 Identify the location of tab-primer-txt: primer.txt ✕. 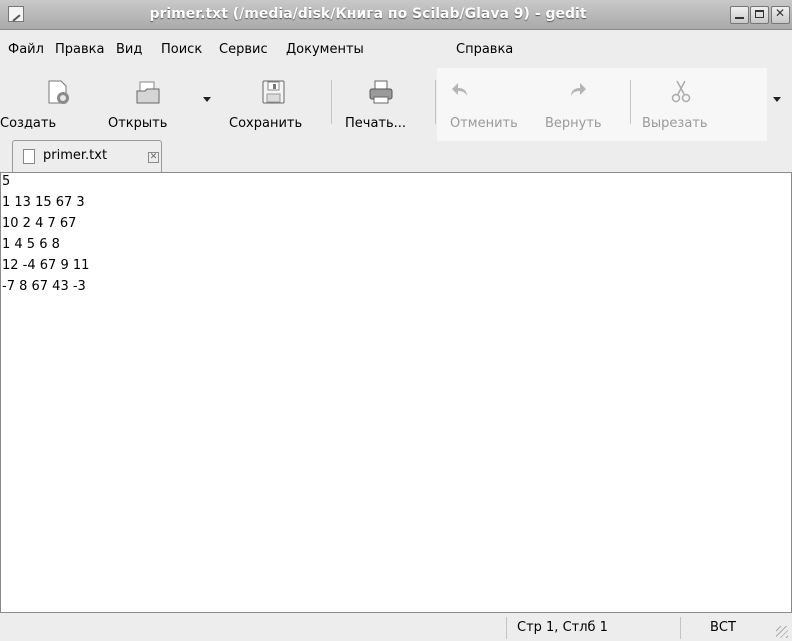
(87, 156).